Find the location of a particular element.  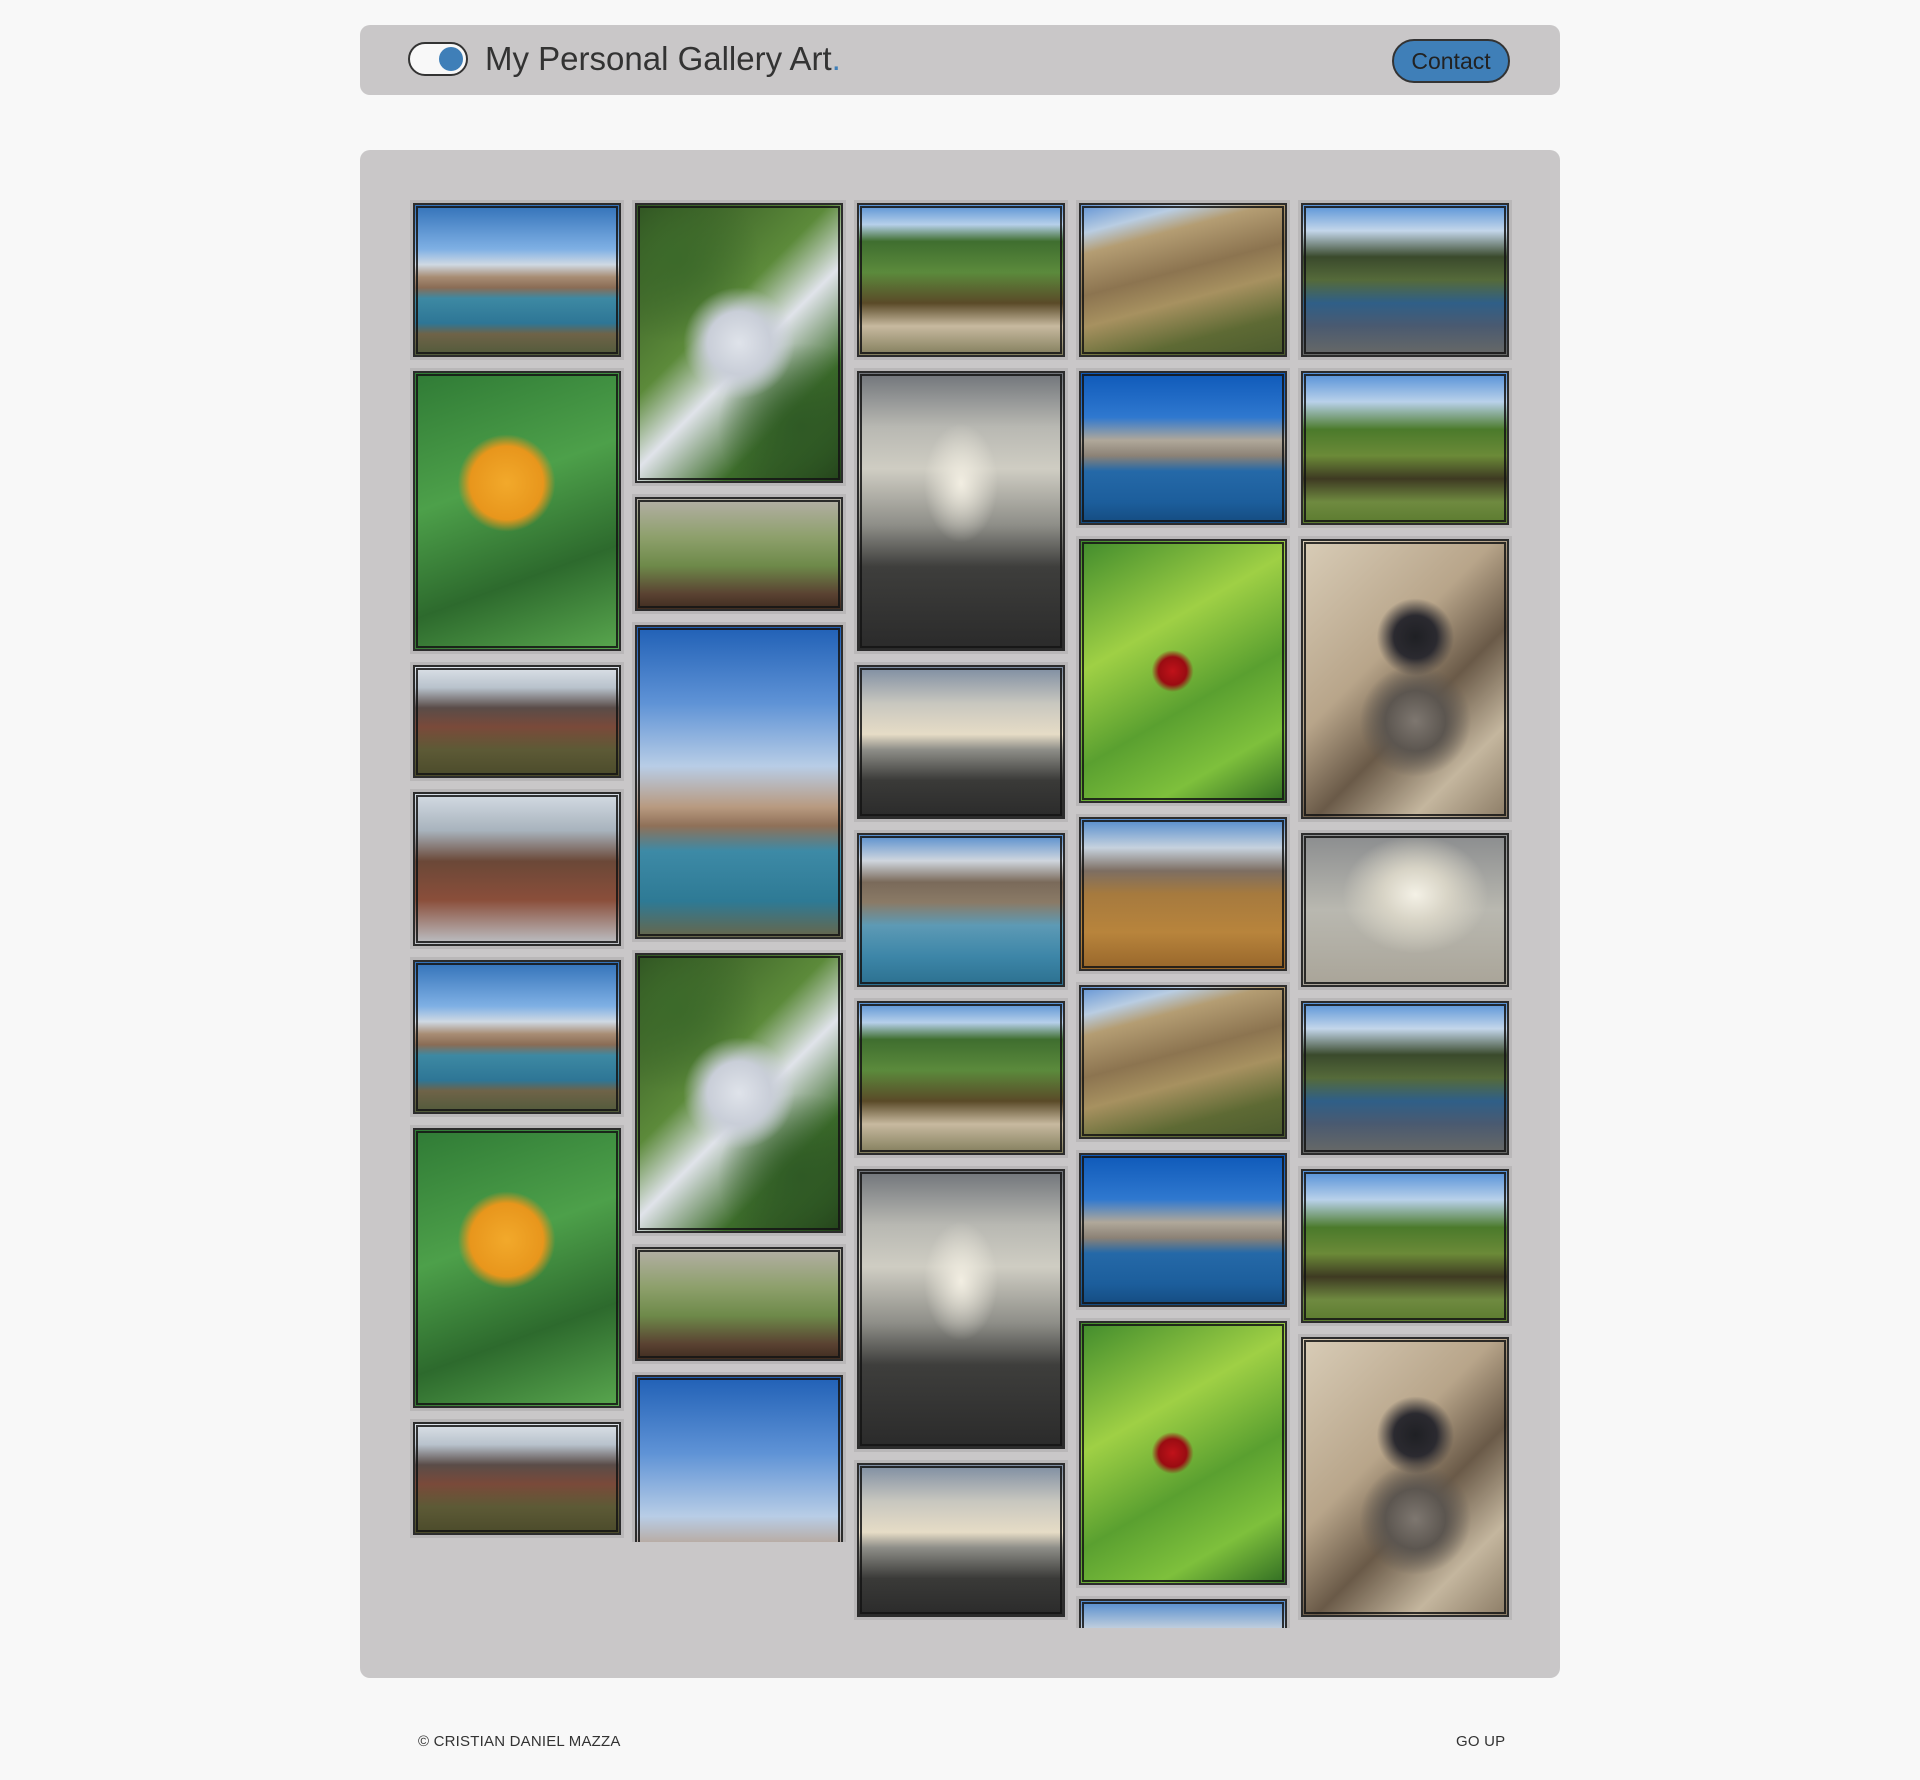

top-navbar: My Personal Gallery Art. Contact is located at coordinates (960, 60).